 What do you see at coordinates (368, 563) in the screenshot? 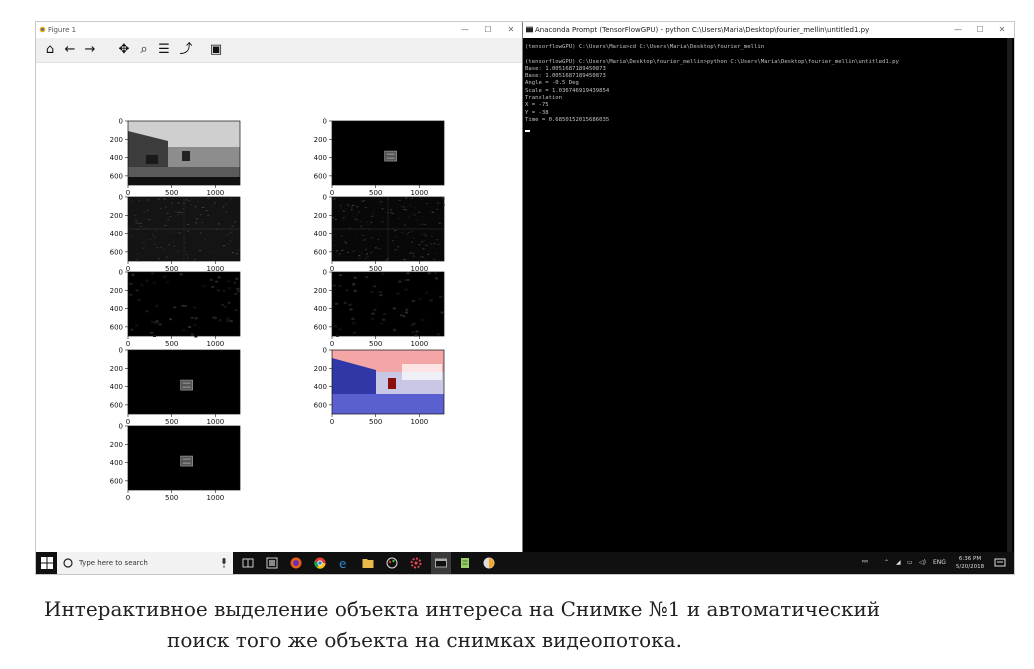
I see `folder-icon` at bounding box center [368, 563].